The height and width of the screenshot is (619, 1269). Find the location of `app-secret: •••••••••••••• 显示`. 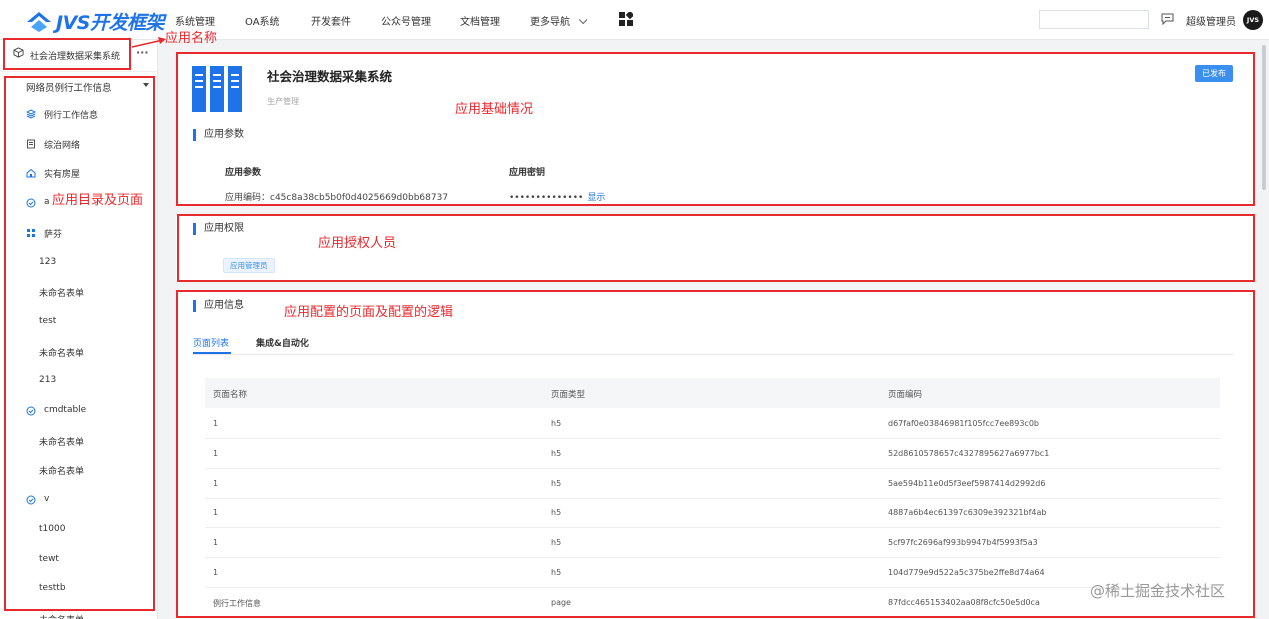

app-secret: •••••••••••••• 显示 is located at coordinates (557, 196).